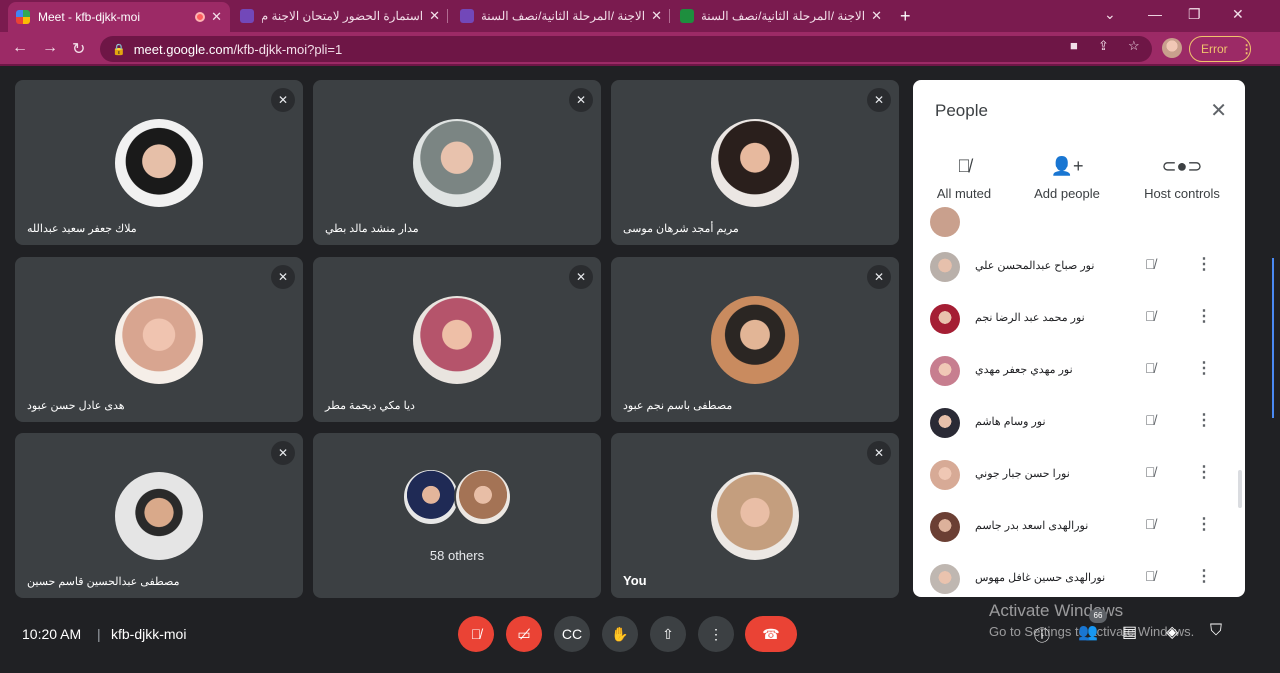  I want to click on hand-icon: ✋, so click(620, 633).